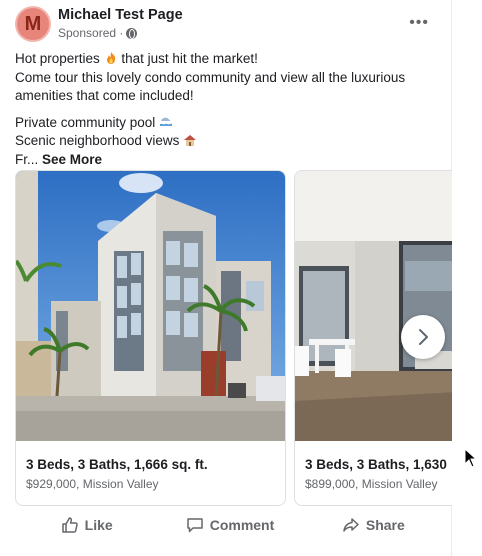 This screenshot has height=556, width=482. I want to click on share-button: Share, so click(373, 525).